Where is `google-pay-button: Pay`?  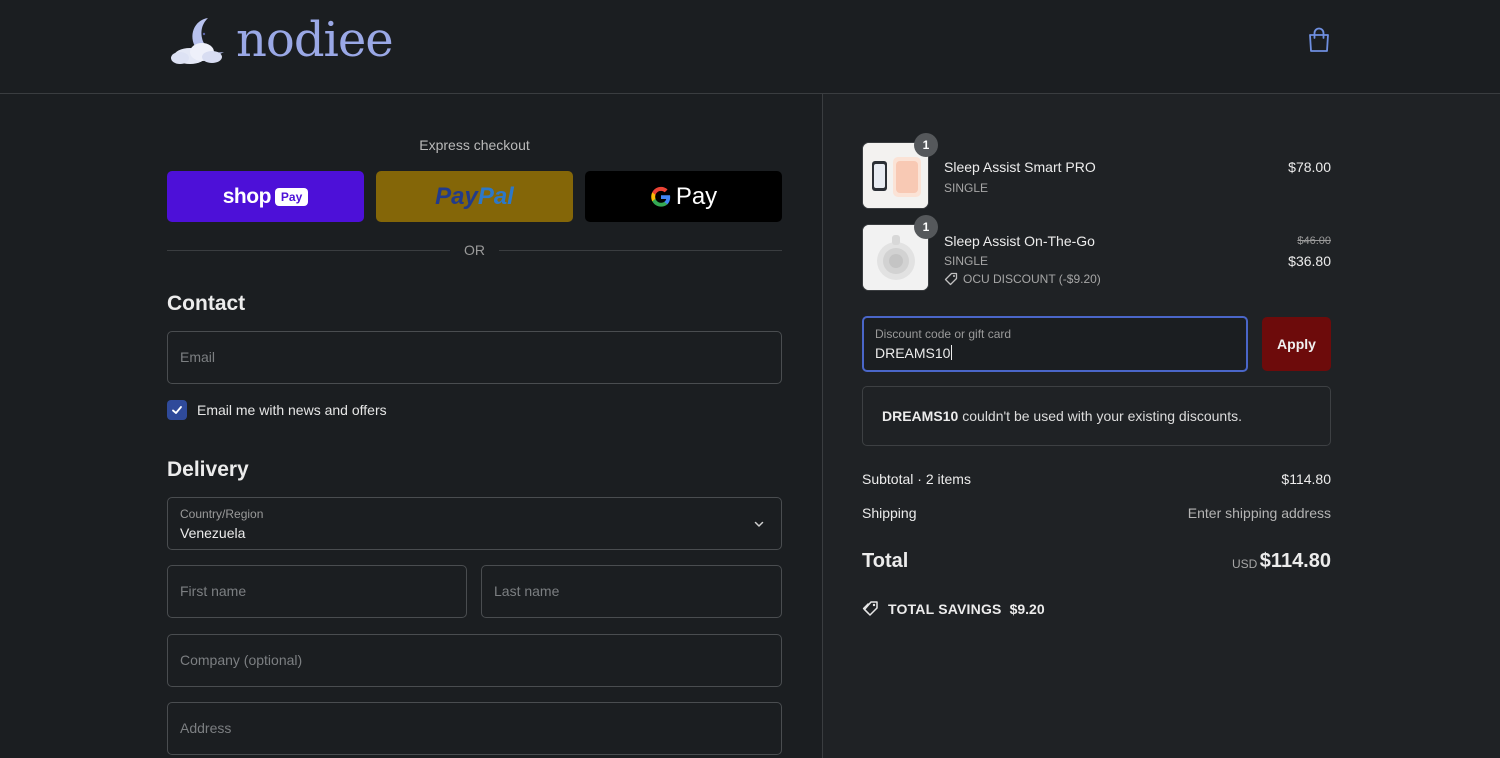
google-pay-button: Pay is located at coordinates (683, 196).